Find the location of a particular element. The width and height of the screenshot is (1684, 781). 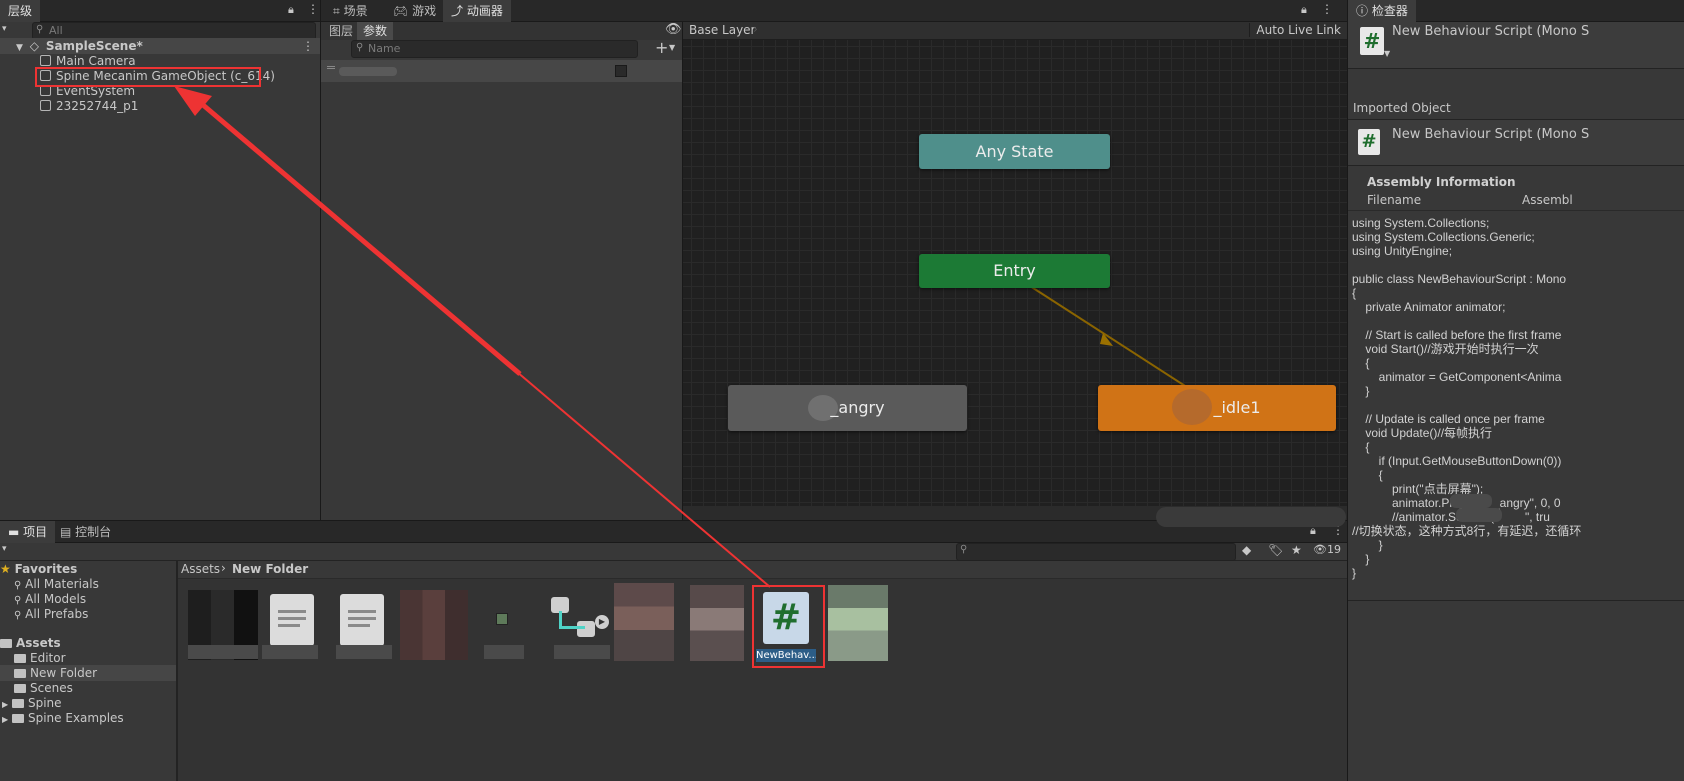

drag-handle-icon is located at coordinates (331, 67).